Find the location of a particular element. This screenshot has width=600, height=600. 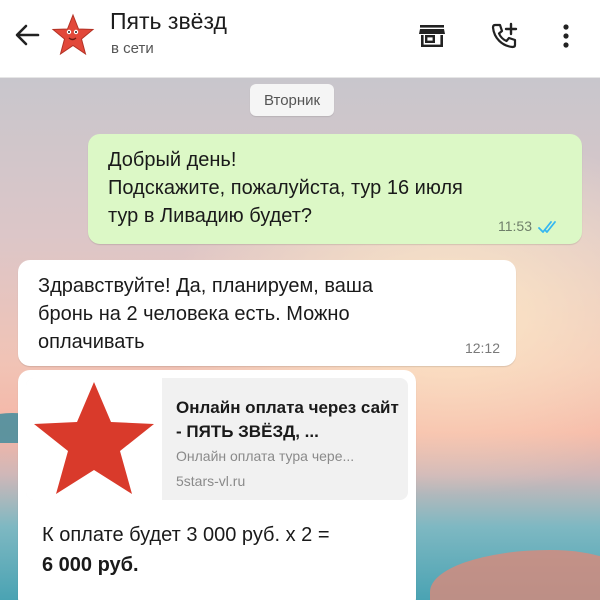

contact-status: в сети is located at coordinates (132, 48).